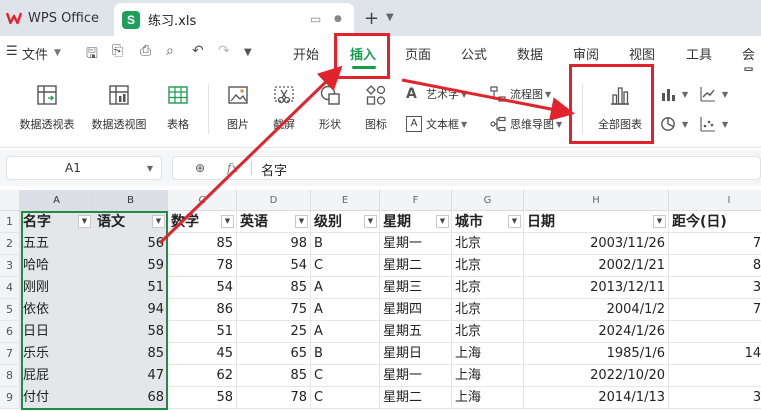 This screenshot has width=761, height=411. Describe the element at coordinates (238, 108) in the screenshot. I see `picture-button: 图片` at that location.